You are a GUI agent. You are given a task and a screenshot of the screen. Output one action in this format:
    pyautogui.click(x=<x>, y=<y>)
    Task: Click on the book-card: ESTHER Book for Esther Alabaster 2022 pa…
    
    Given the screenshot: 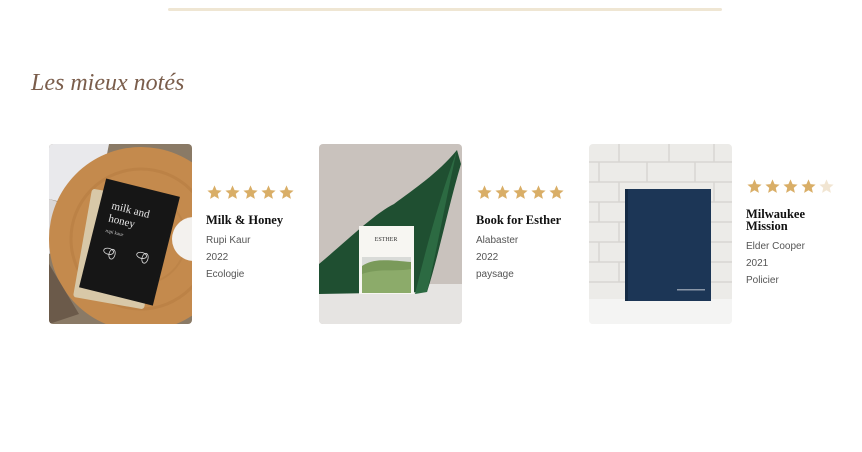 What is the action you would take?
    pyautogui.click(x=449, y=234)
    